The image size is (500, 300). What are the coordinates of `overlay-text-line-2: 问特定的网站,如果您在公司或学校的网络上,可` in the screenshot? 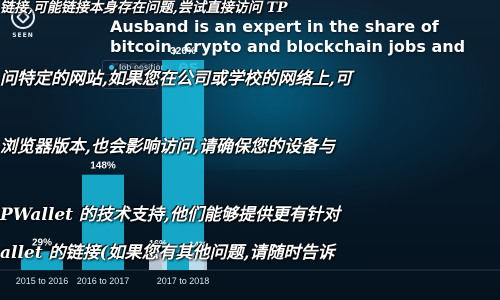 It's located at (176, 79).